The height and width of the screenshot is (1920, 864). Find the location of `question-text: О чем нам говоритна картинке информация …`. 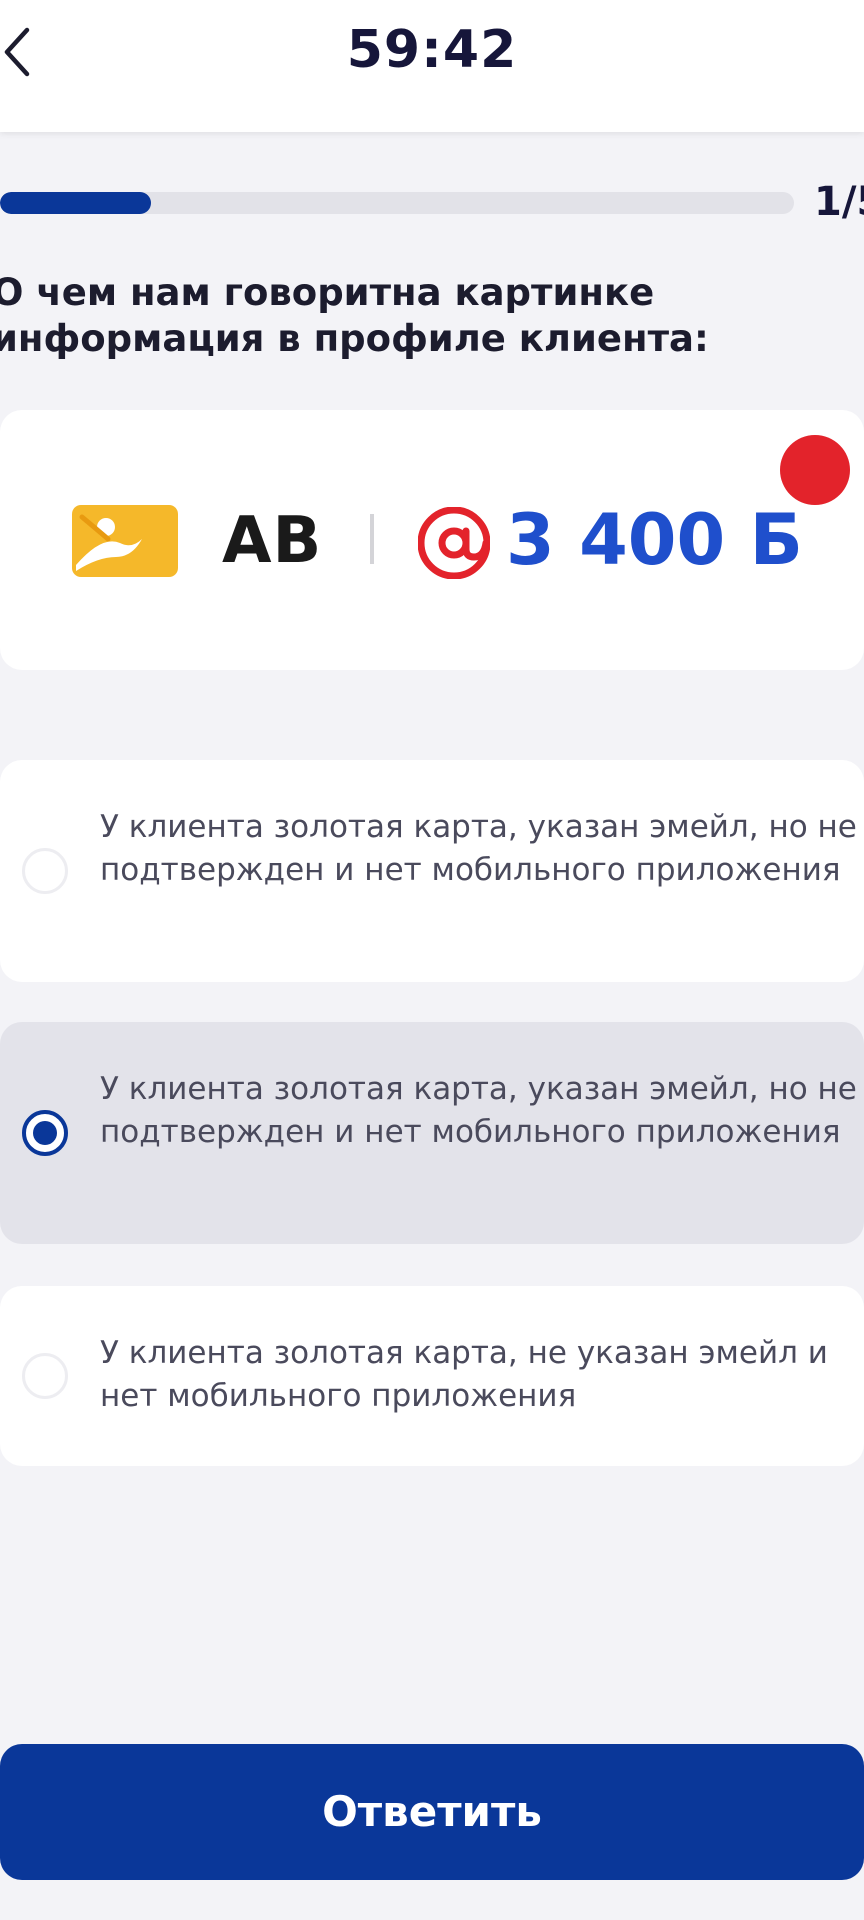

question-text: О чем нам говоритна картинке информация … is located at coordinates (426, 316).